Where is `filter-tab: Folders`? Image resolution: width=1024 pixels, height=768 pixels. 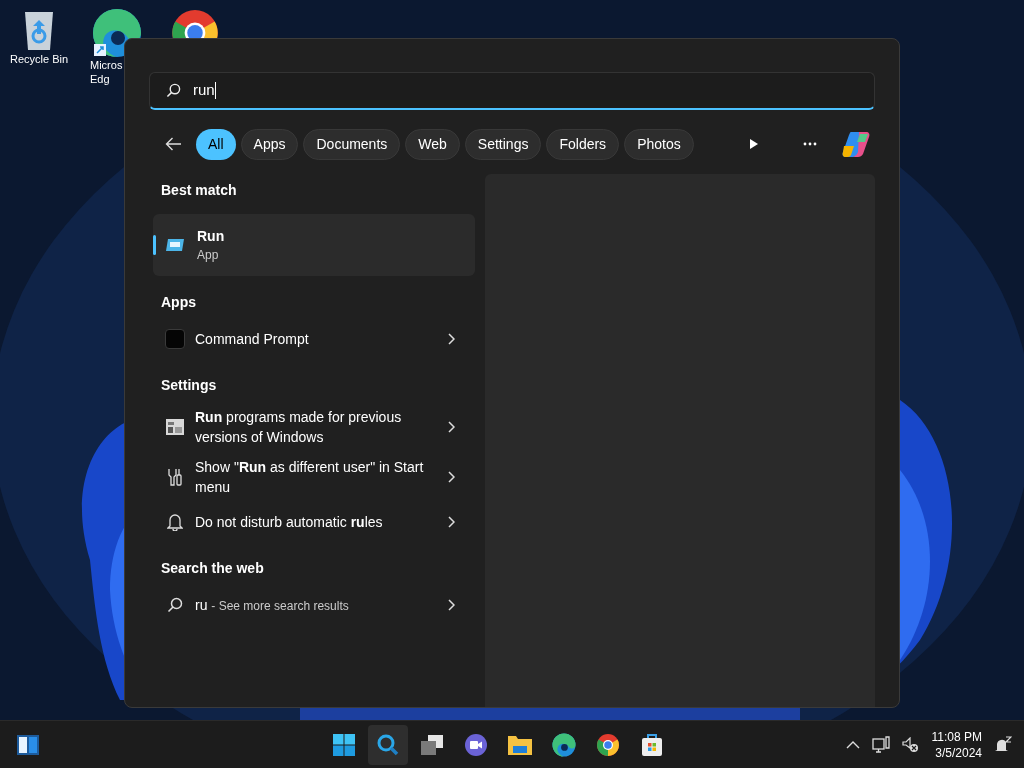
filter-tab: Folders is located at coordinates (583, 144).